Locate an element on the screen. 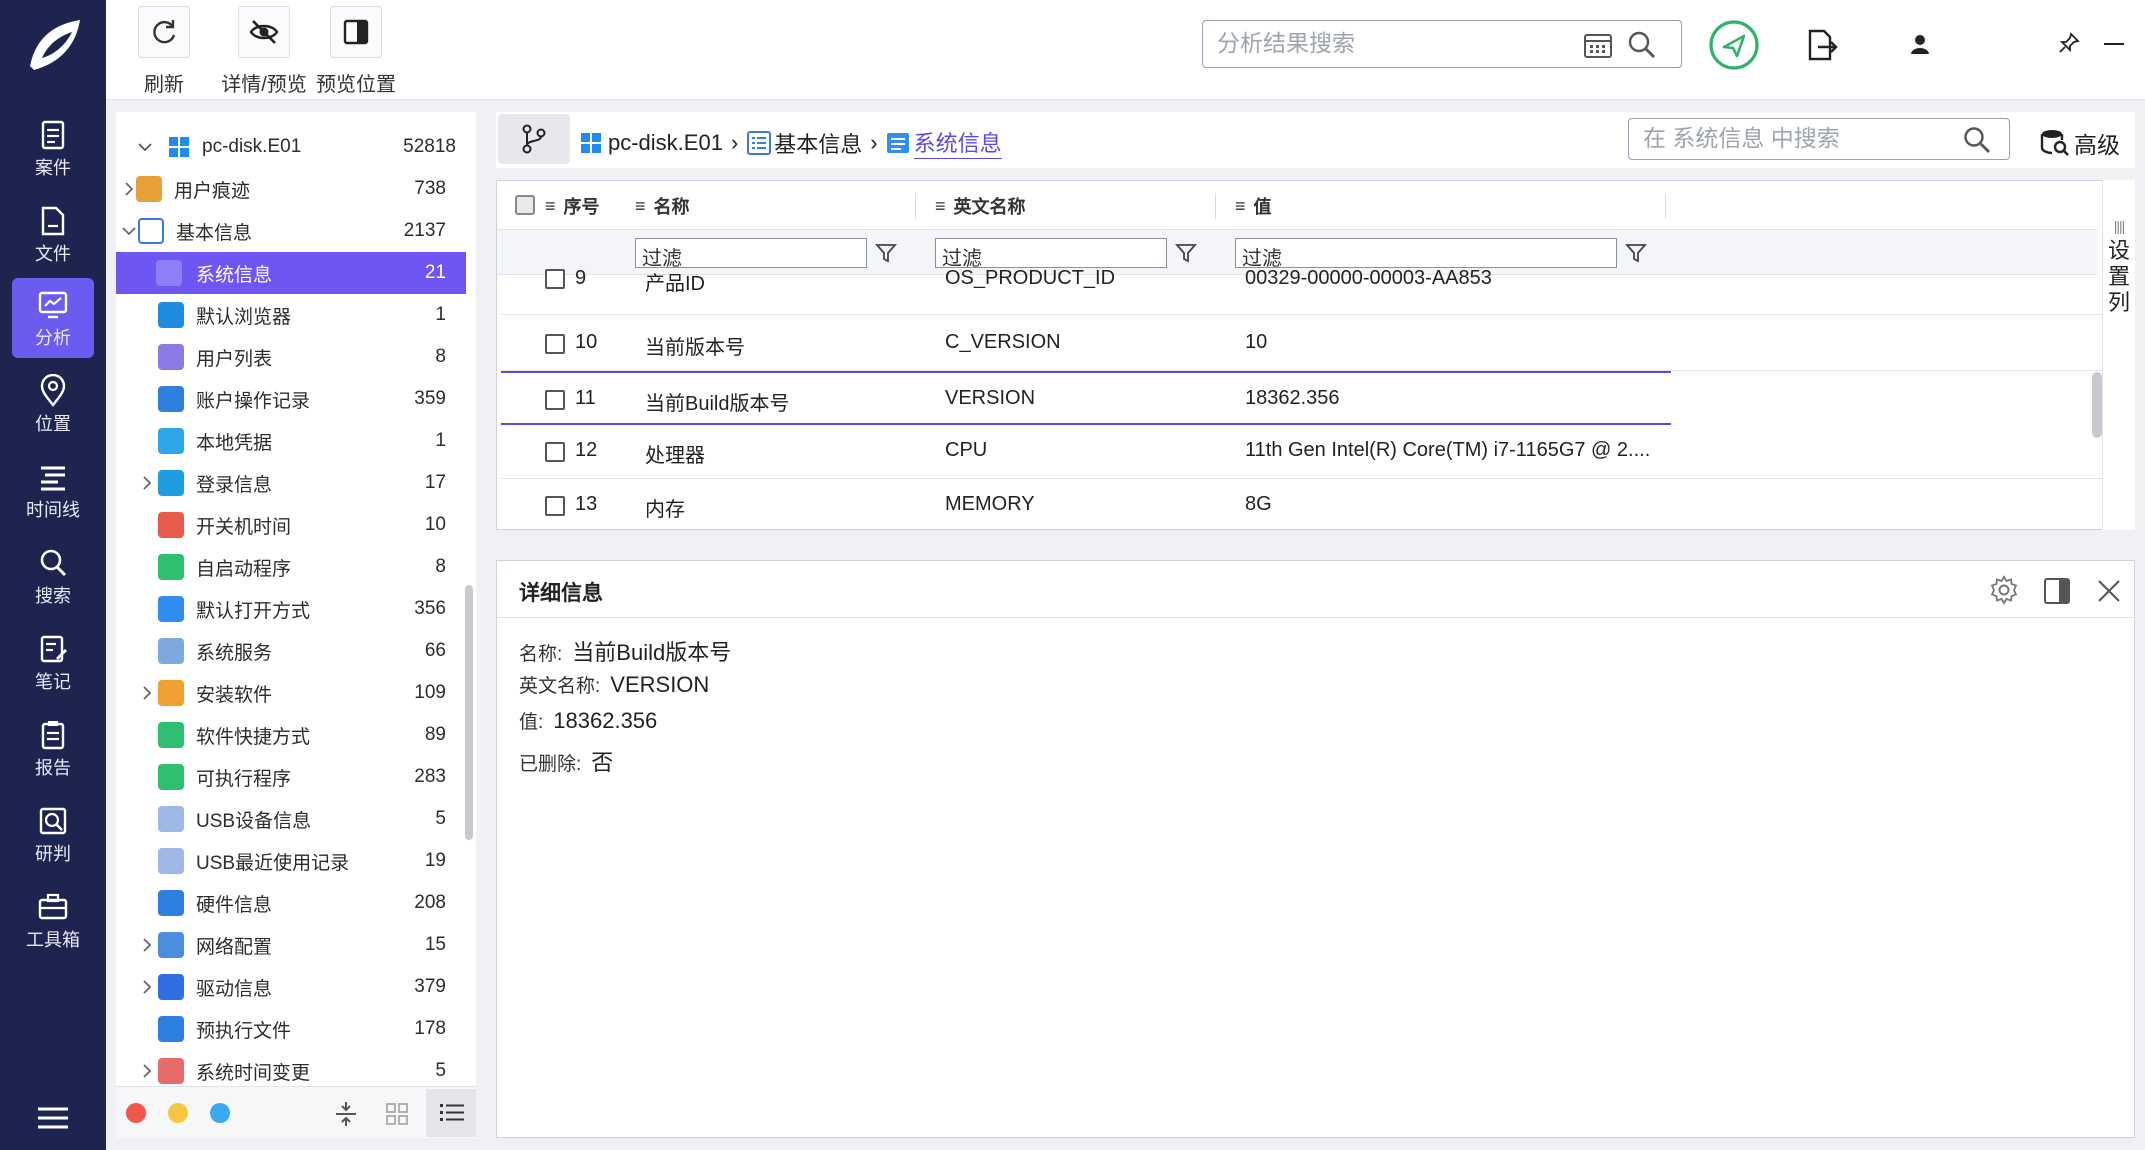 The height and width of the screenshot is (1150, 2145). export-icon is located at coordinates (1822, 45).